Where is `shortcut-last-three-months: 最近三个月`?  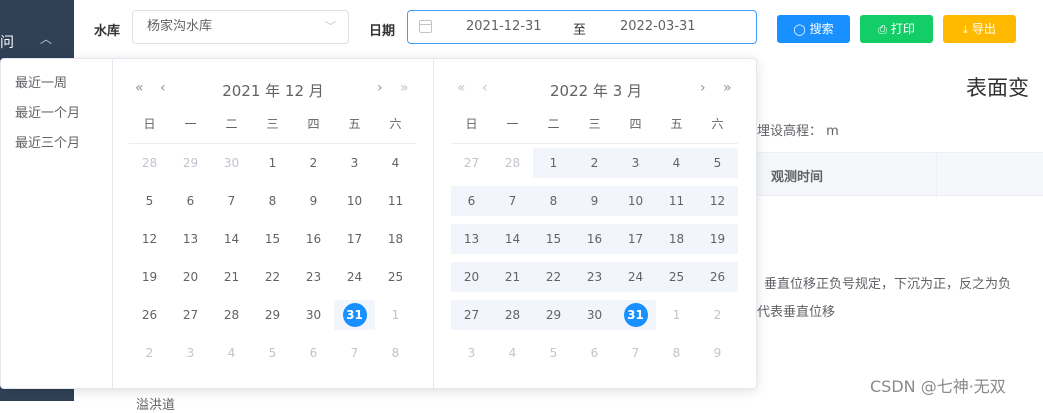 shortcut-last-three-months: 最近三个月 is located at coordinates (47, 141).